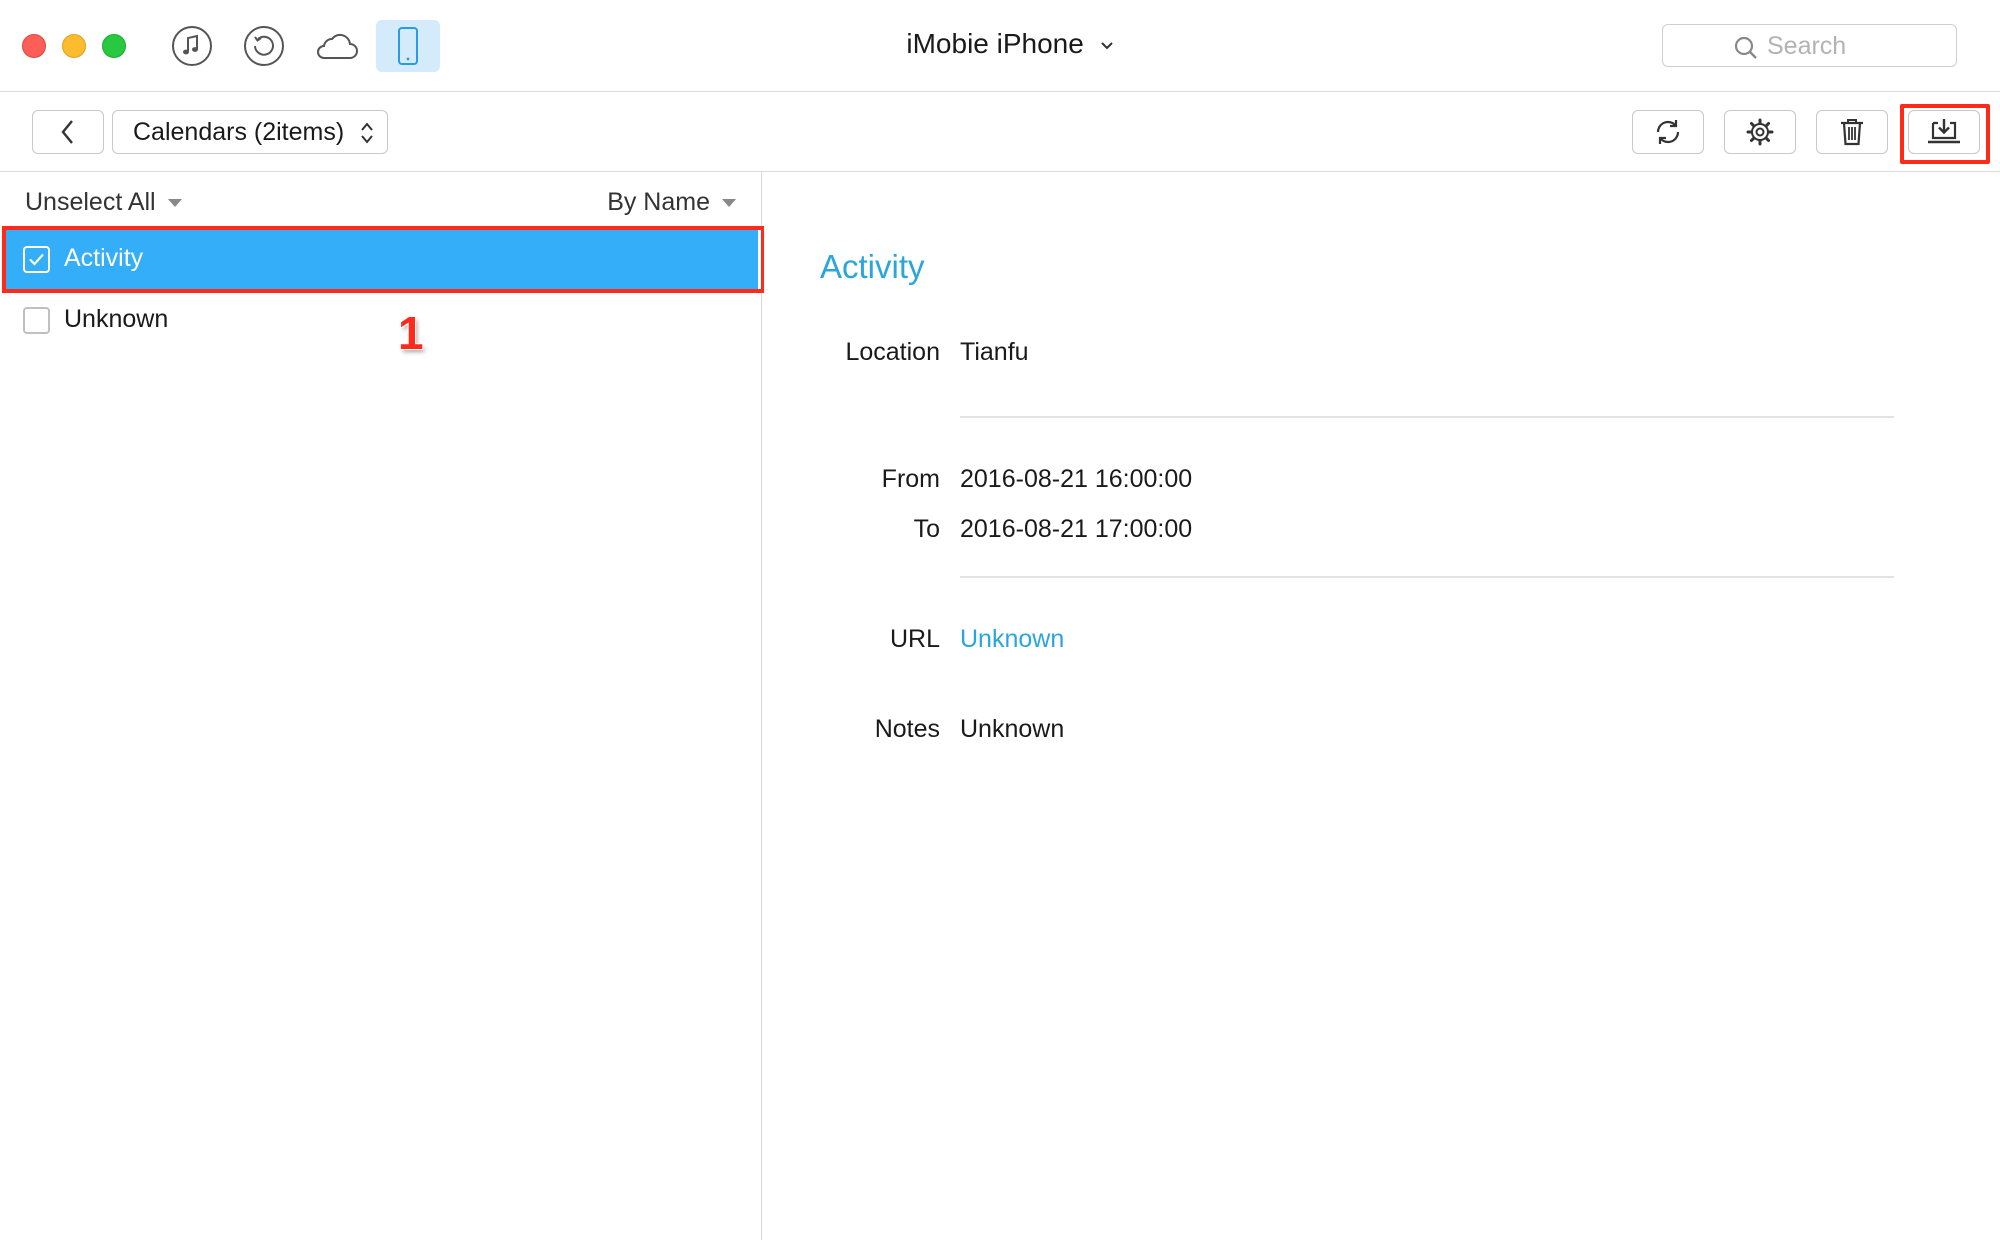  Describe the element at coordinates (1857, 46) in the screenshot. I see `search-input` at that location.